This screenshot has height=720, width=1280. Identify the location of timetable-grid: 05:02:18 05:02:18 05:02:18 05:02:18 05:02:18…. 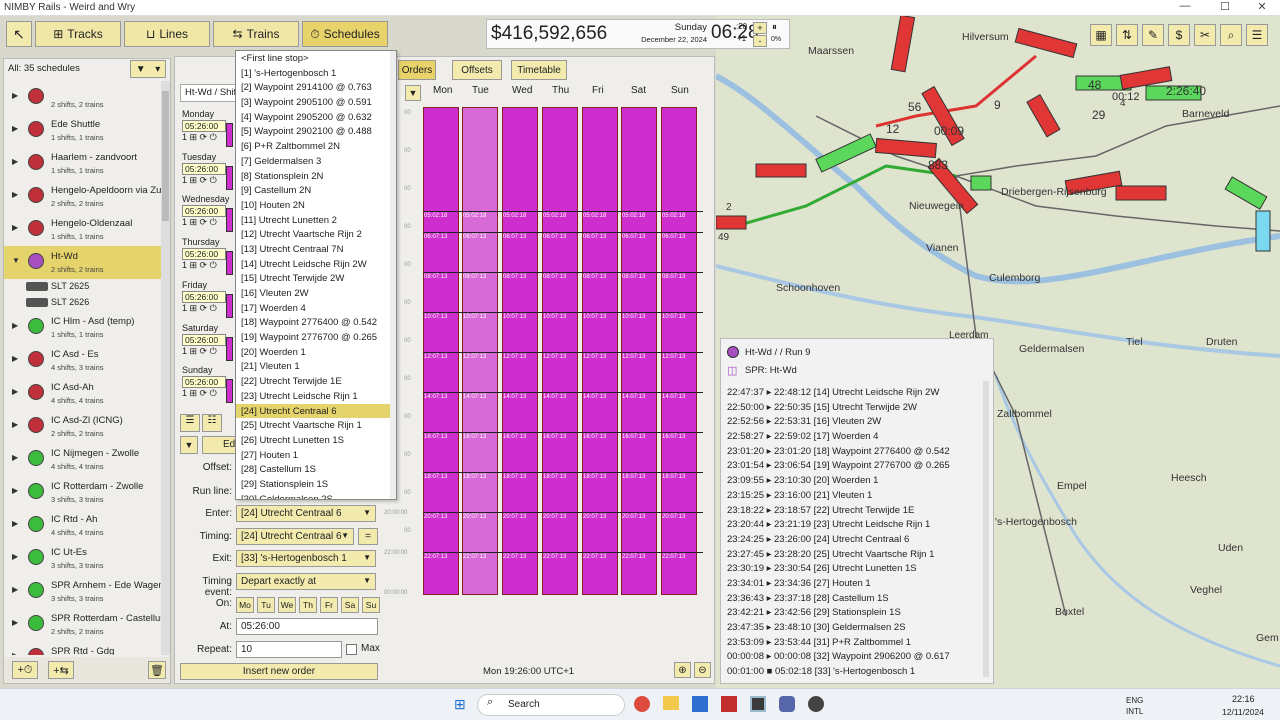
(563, 351).